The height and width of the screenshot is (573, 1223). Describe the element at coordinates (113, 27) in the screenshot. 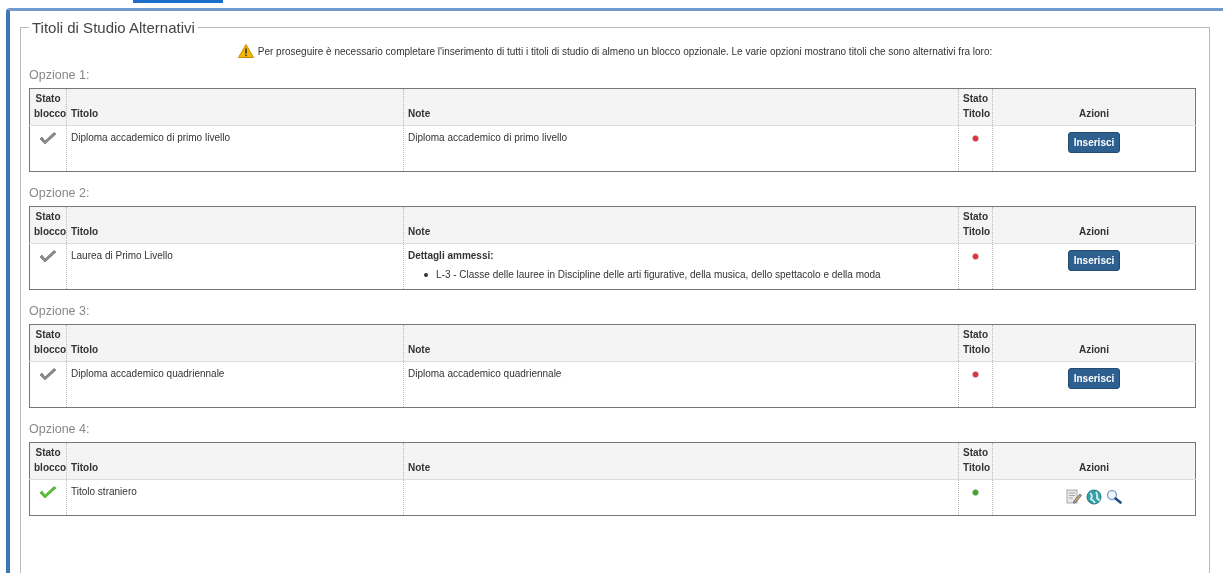

I see `fieldset-legend: Titoli di Studio Alternativi` at that location.